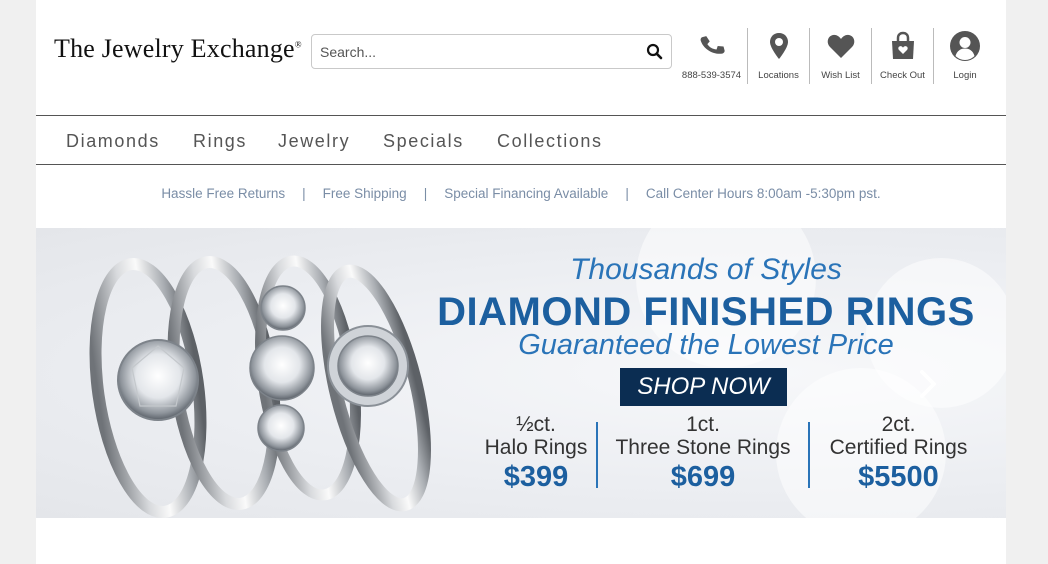  Describe the element at coordinates (902, 75) in the screenshot. I see `utility-label: Check Out` at that location.